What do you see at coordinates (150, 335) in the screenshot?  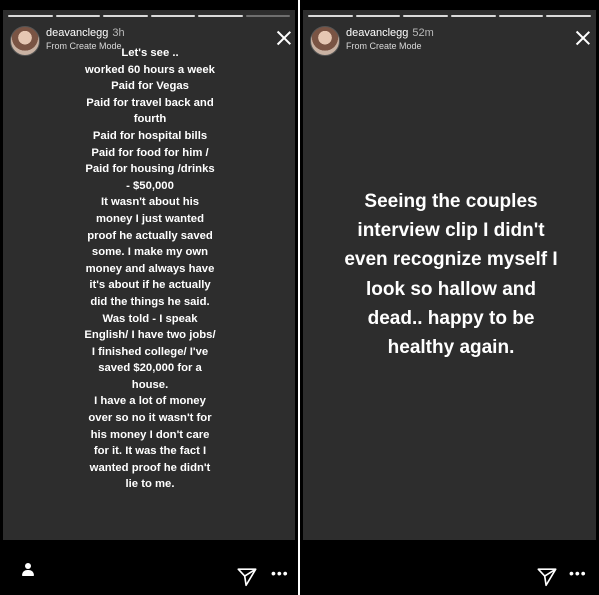 I see `story-text-line: English/ I have two jobs/` at bounding box center [150, 335].